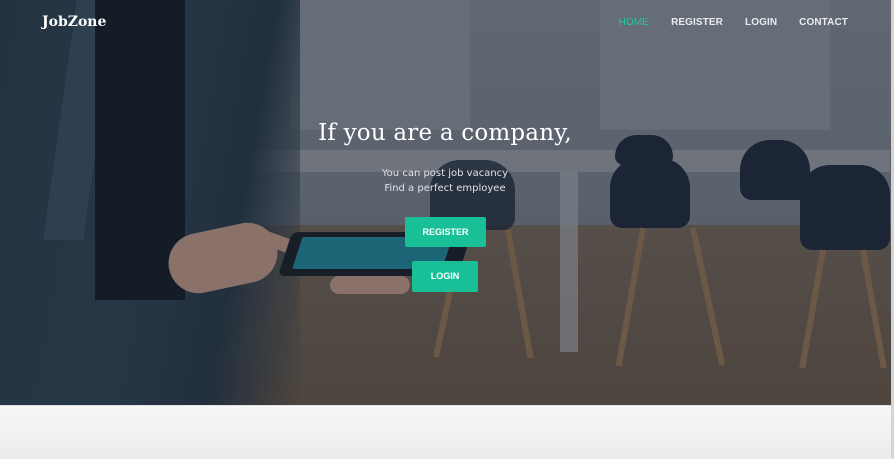 The height and width of the screenshot is (459, 894). What do you see at coordinates (445, 232) in the screenshot?
I see `register-button: REGISTER` at bounding box center [445, 232].